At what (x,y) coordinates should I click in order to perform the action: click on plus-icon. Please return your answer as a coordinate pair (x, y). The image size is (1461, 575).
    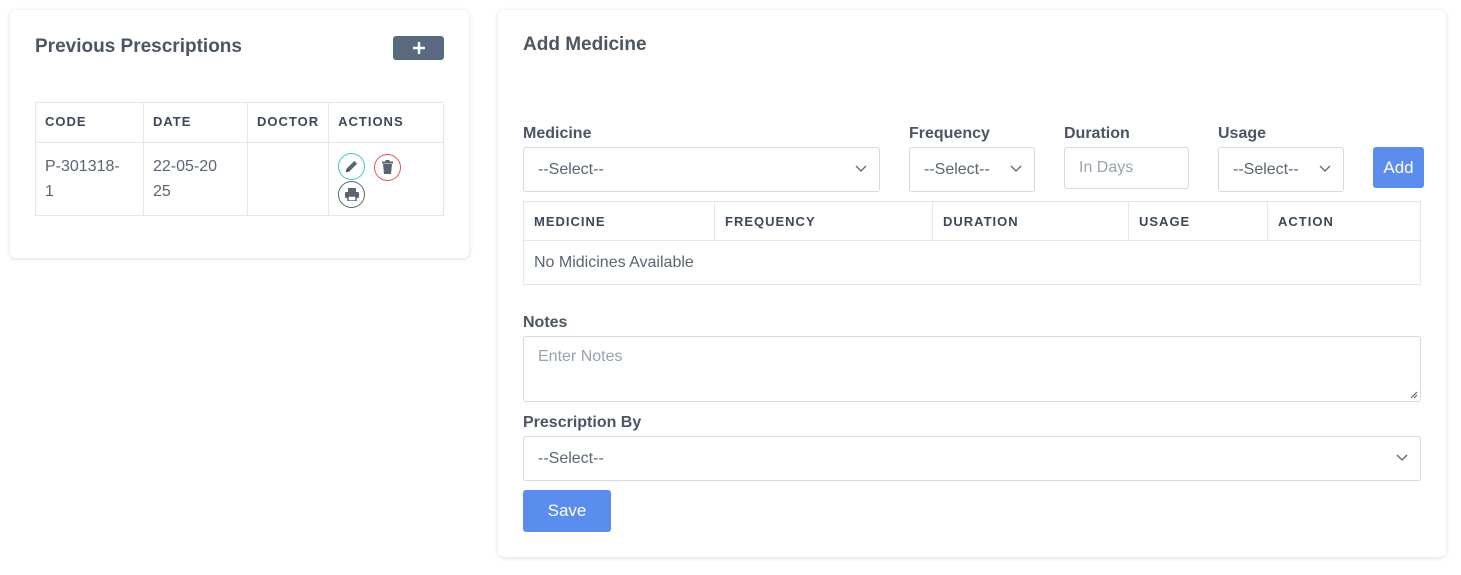
    Looking at the image, I should click on (418, 48).